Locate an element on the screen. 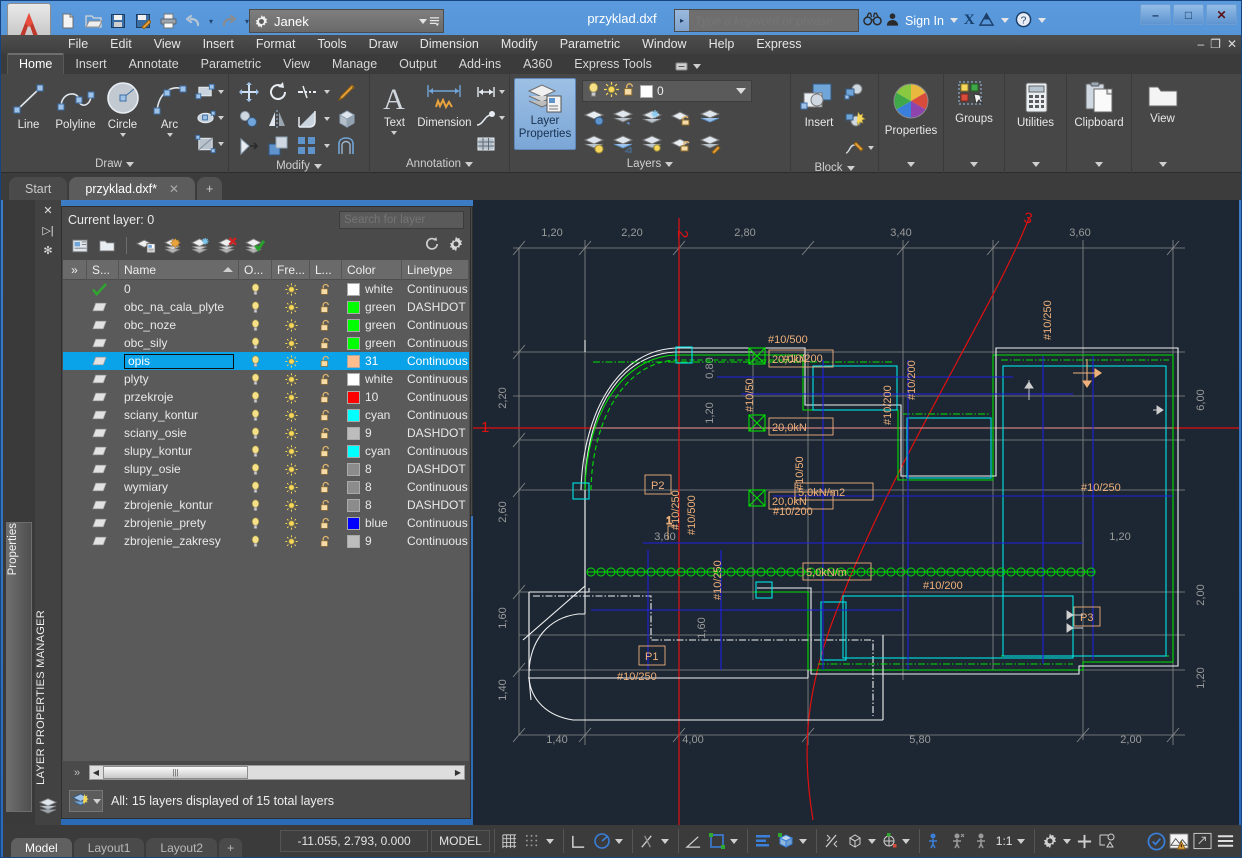  space-indicator: MODEL is located at coordinates (460, 841).